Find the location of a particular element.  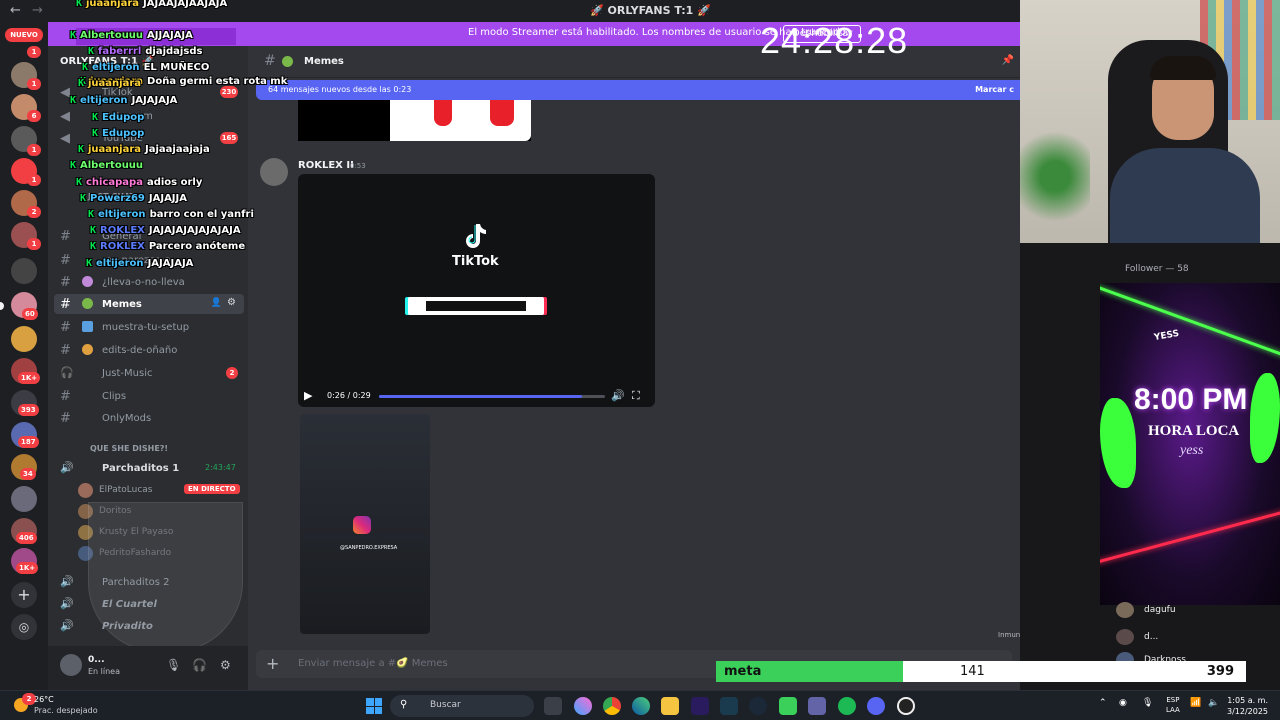

channel-instagram: ◀ Instagram is located at coordinates (149, 116).